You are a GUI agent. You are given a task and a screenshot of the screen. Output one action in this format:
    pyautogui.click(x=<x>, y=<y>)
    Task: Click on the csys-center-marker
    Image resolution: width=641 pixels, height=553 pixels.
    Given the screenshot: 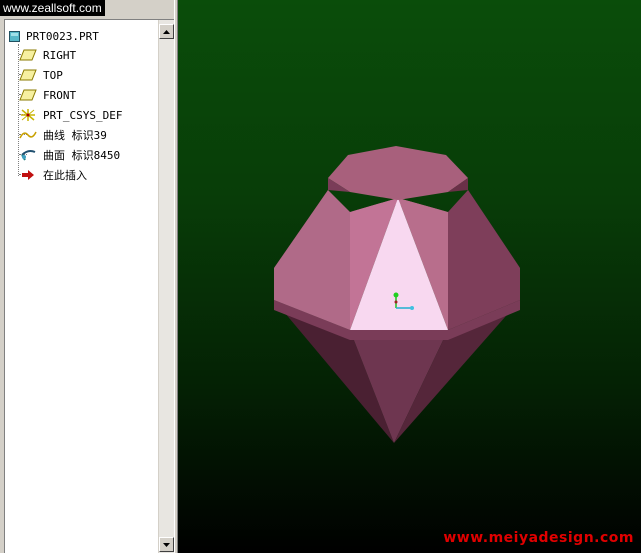 What is the action you would take?
    pyautogui.click(x=396, y=302)
    